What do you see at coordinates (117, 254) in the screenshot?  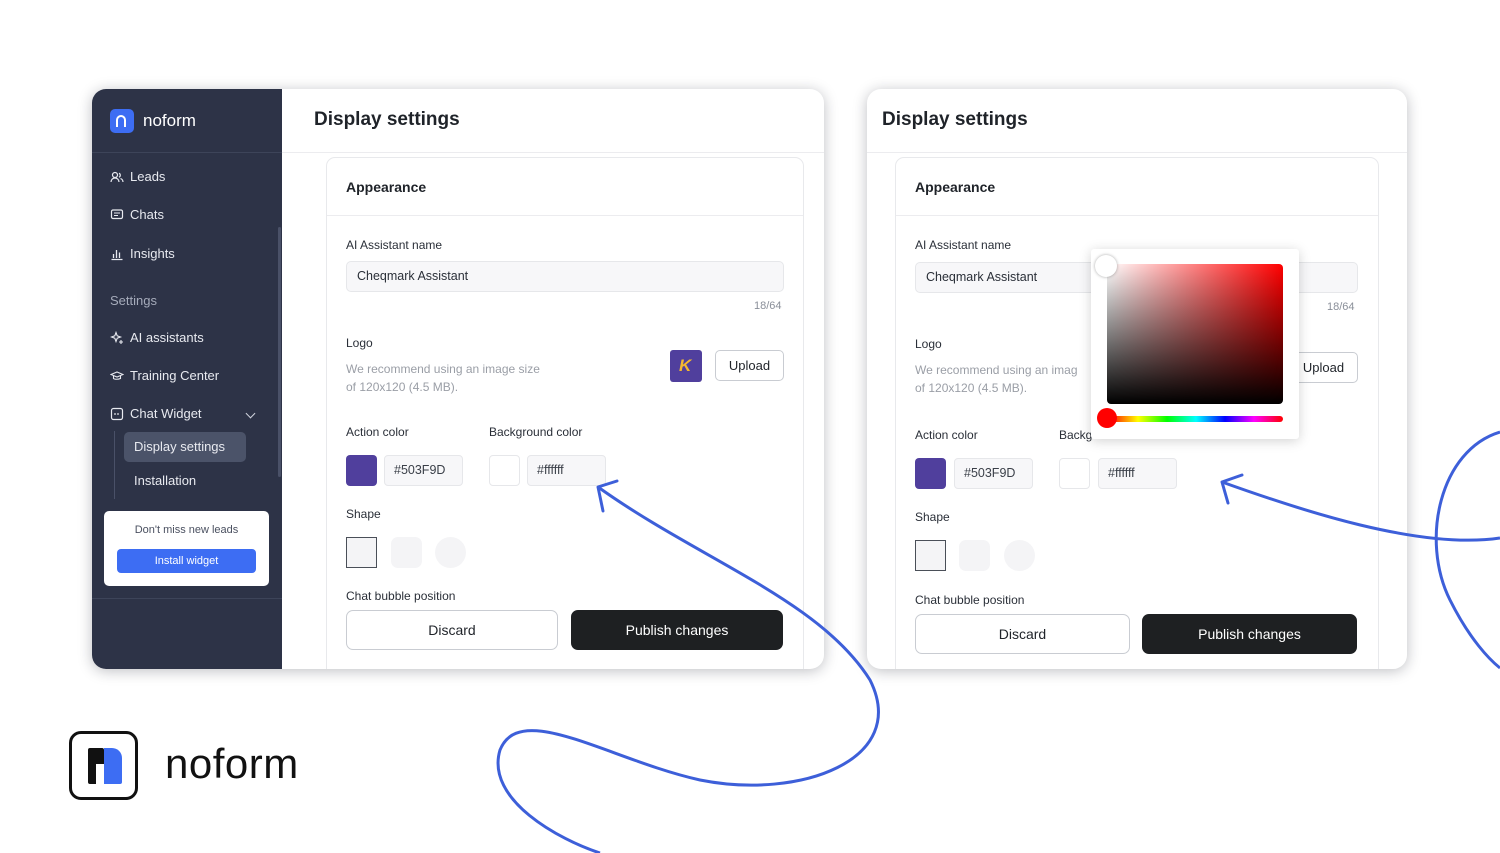 I see `bar-chart-icon` at bounding box center [117, 254].